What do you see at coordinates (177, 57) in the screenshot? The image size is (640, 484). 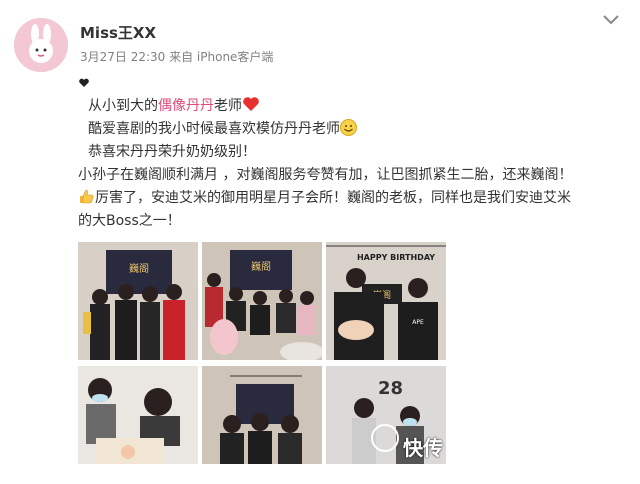 I see `post-meta: 3月27日 22:30 来自 iPhone客户端` at bounding box center [177, 57].